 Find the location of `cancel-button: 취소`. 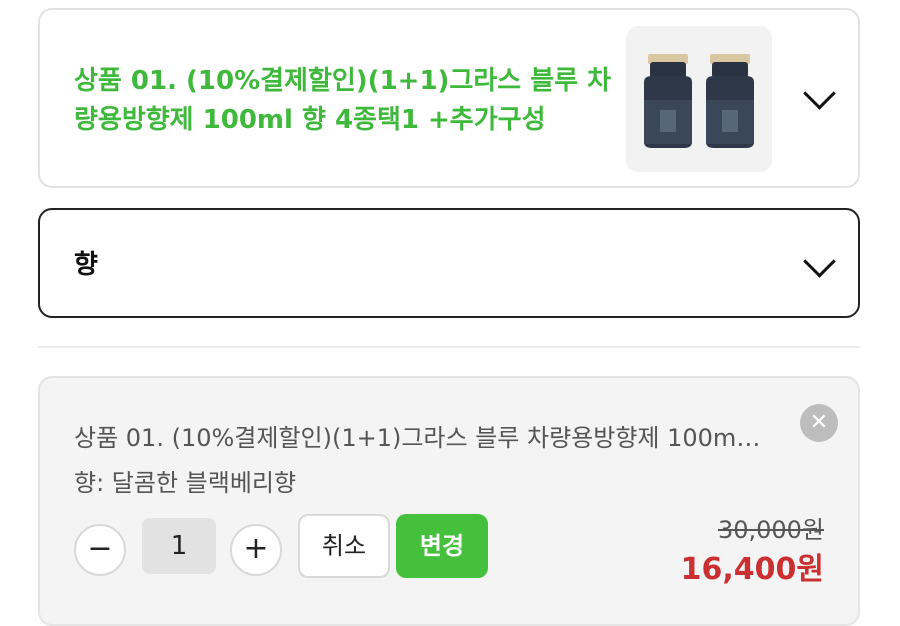

cancel-button: 취소 is located at coordinates (344, 546).